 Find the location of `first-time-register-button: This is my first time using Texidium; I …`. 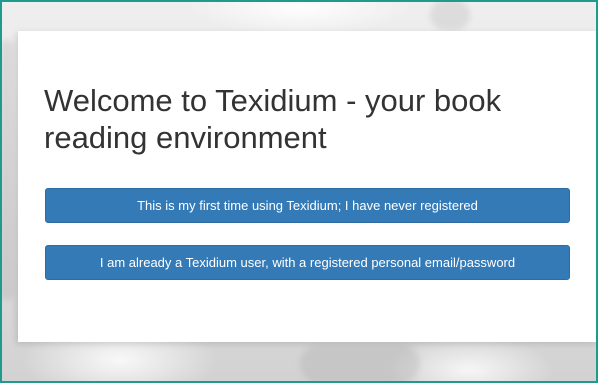

first-time-register-button: This is my first time using Texidium; I … is located at coordinates (307, 205).